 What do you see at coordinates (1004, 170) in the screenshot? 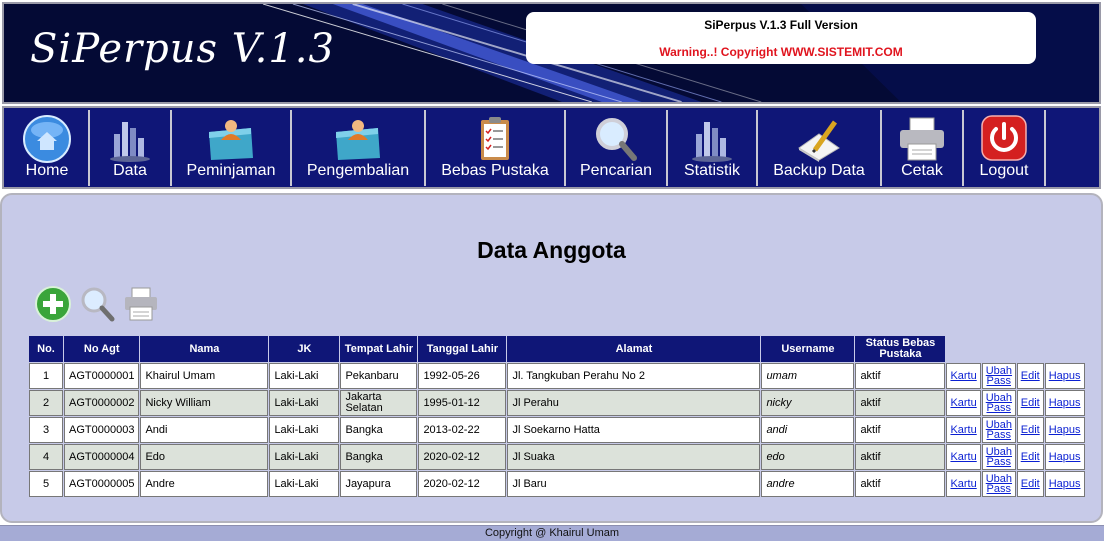
I see `nav-label: Logout` at bounding box center [1004, 170].